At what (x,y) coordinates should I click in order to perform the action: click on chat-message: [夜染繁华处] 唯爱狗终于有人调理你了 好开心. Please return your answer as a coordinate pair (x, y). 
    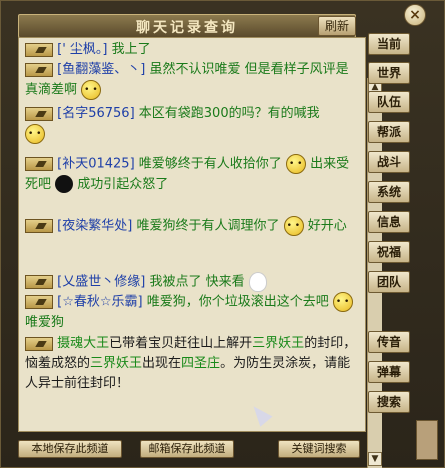
    Looking at the image, I should click on (193, 226).